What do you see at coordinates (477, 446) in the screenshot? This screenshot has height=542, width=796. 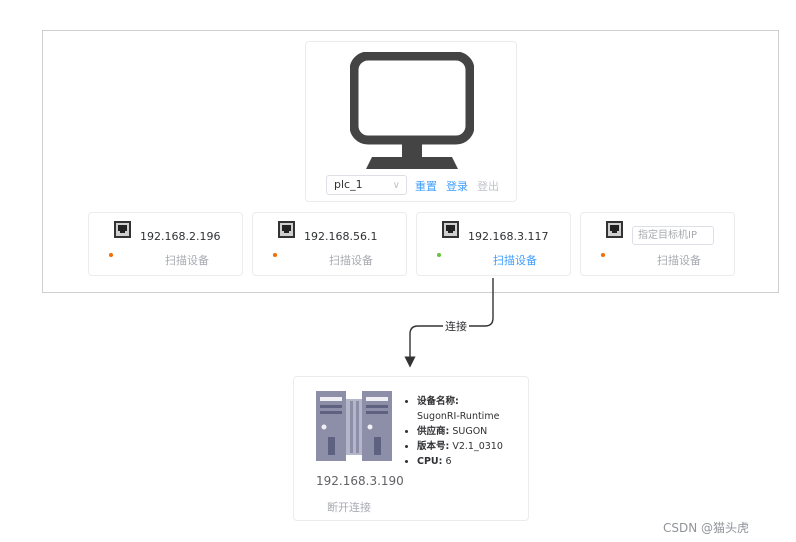 I see `info-value: V2.1_0310` at bounding box center [477, 446].